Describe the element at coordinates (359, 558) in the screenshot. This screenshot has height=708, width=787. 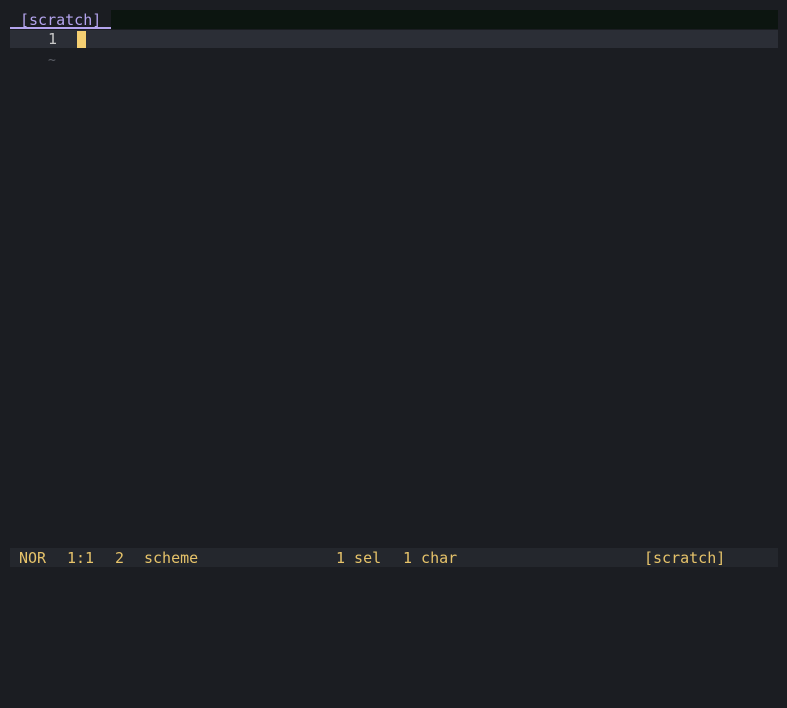
I see `status-selections: 1 sel` at that location.